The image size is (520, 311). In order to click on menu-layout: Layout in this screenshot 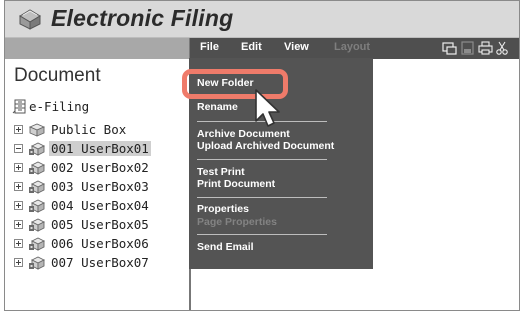, I will do `click(352, 47)`.